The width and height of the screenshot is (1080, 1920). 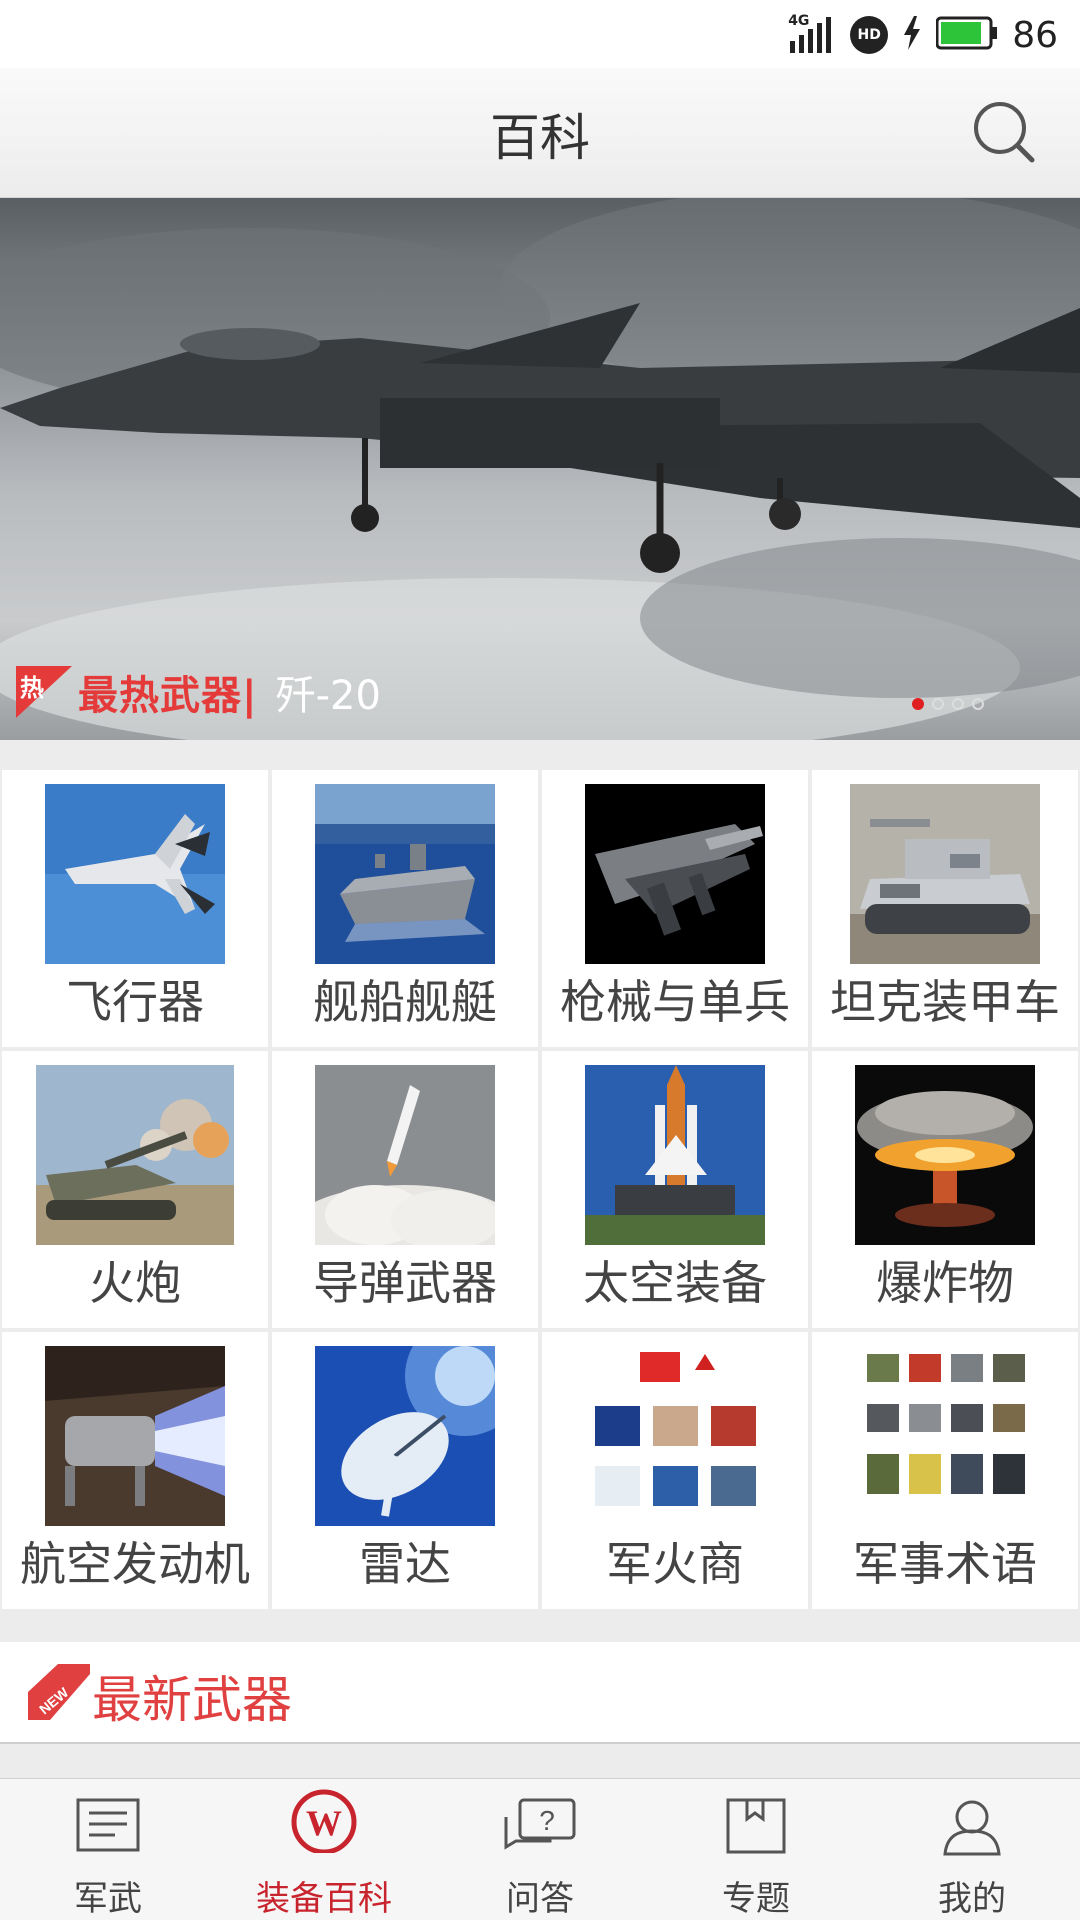 What do you see at coordinates (945, 1436) in the screenshot?
I see `military-terms-thumbnail` at bounding box center [945, 1436].